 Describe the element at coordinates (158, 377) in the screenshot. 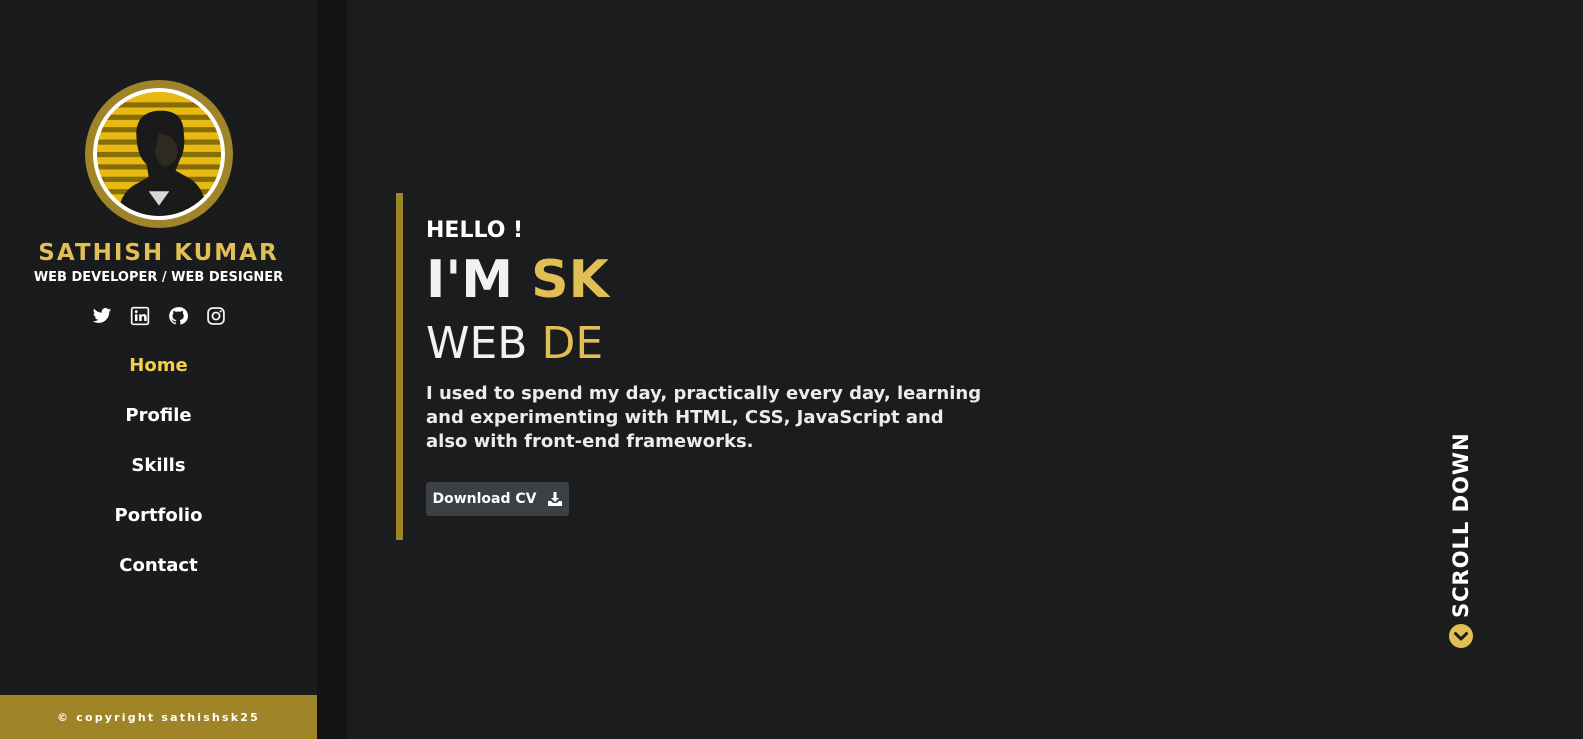

I see `nav-item-home: Home` at that location.